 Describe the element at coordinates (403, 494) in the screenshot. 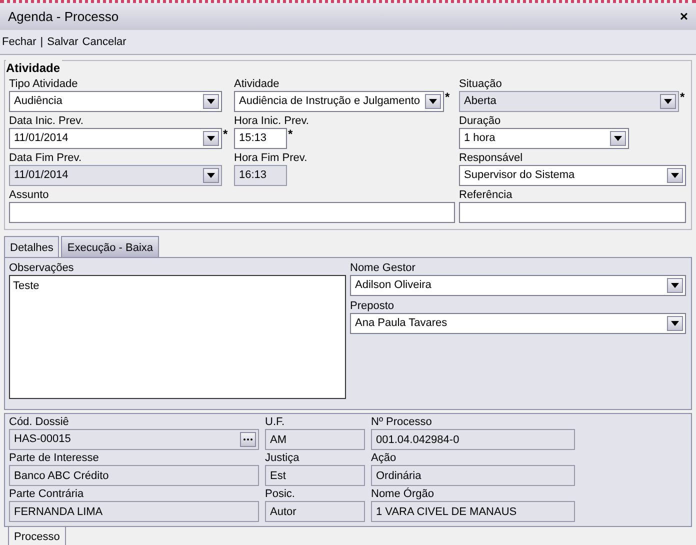

I see `field-label: Nome Órgão` at that location.